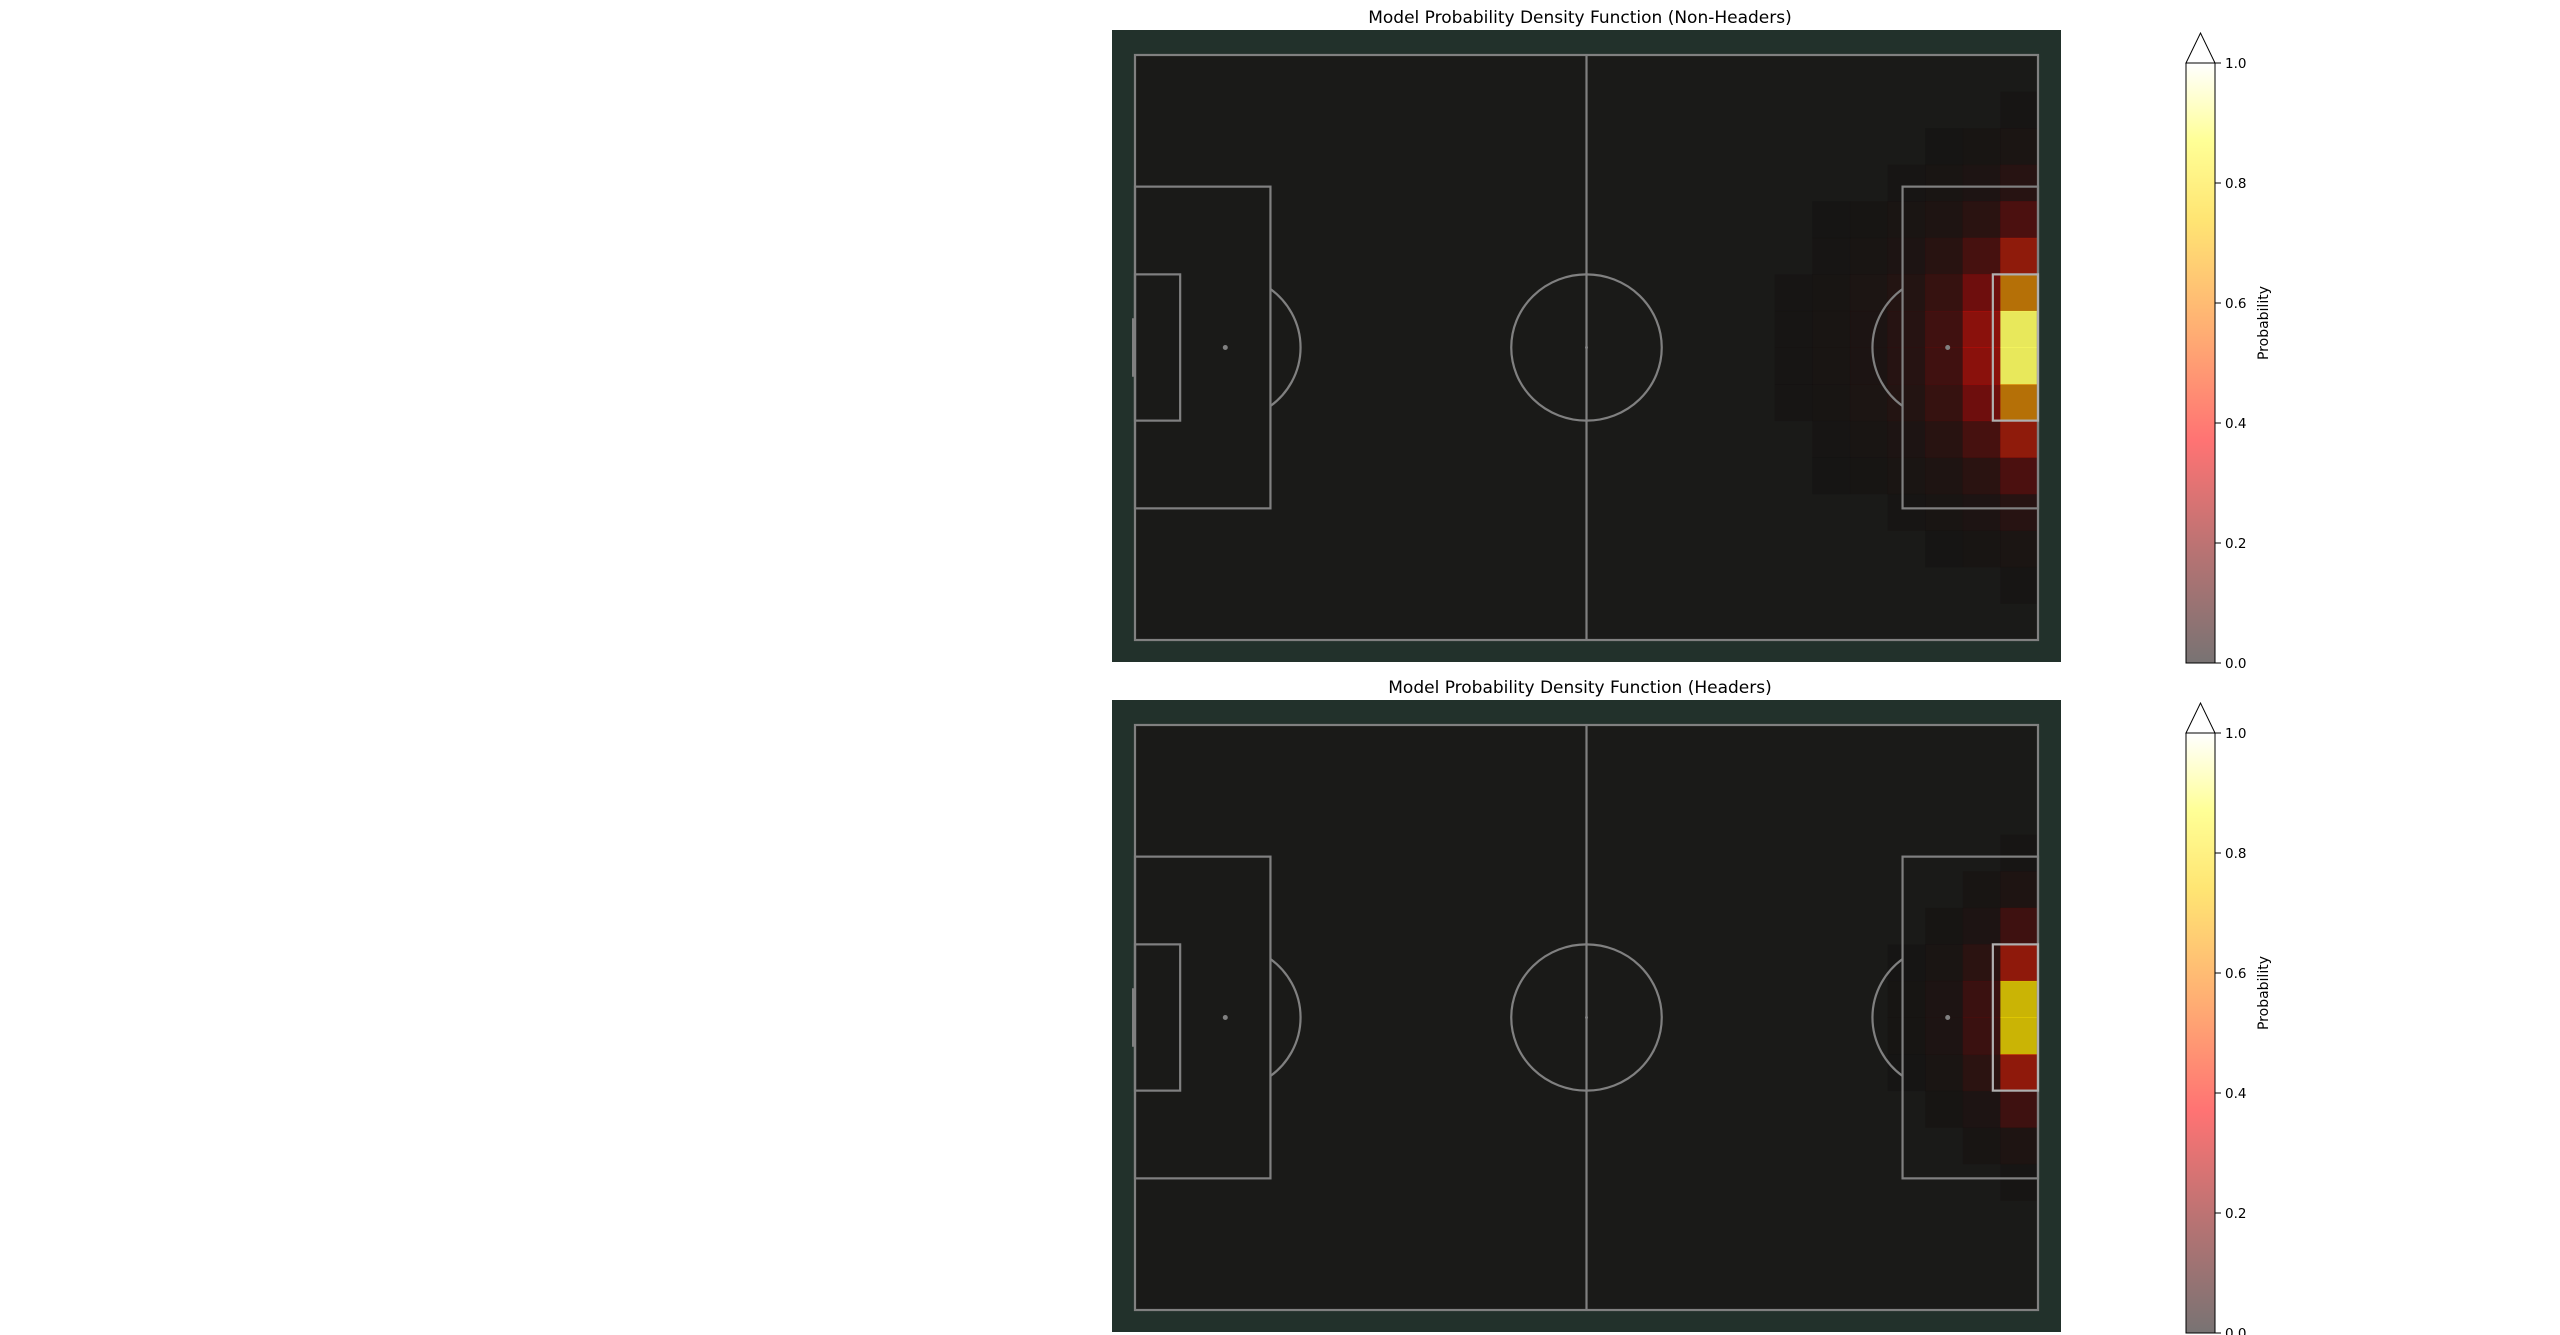 The height and width of the screenshot is (1335, 2560). I want to click on colorbar-tick-label: 0.0, so click(2235, 664).